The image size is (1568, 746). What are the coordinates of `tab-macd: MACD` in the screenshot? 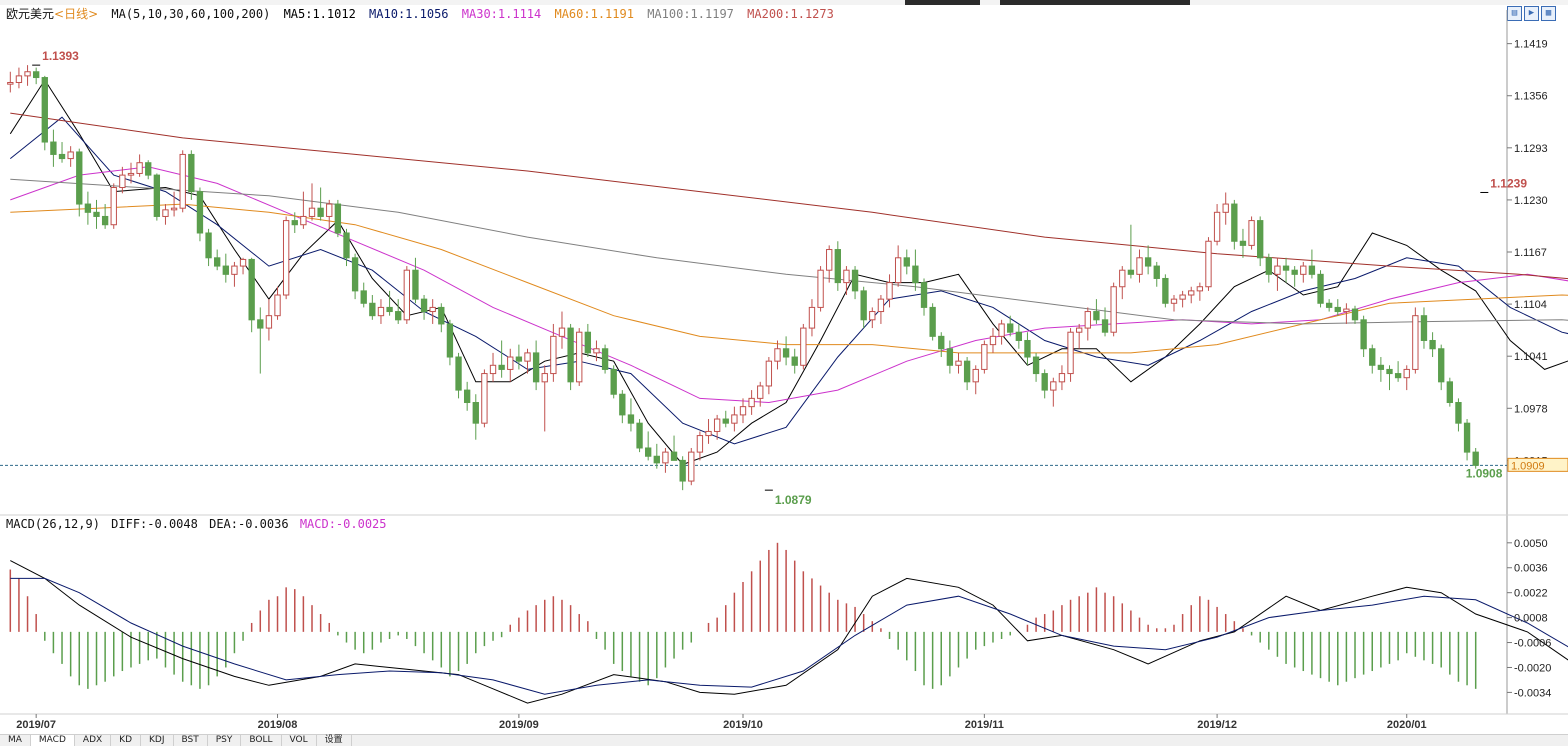 It's located at (52, 740).